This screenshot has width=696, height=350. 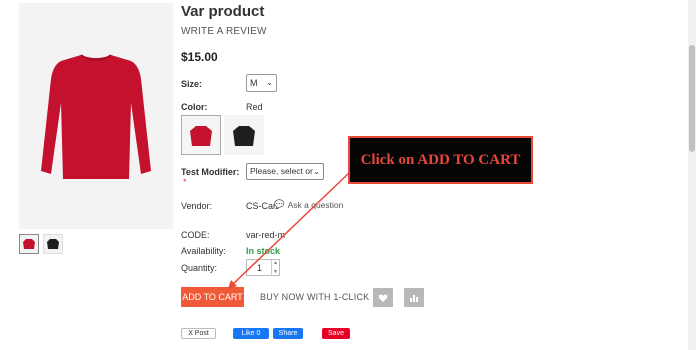 I want to click on availability-label: Availability:, so click(x=203, y=251).